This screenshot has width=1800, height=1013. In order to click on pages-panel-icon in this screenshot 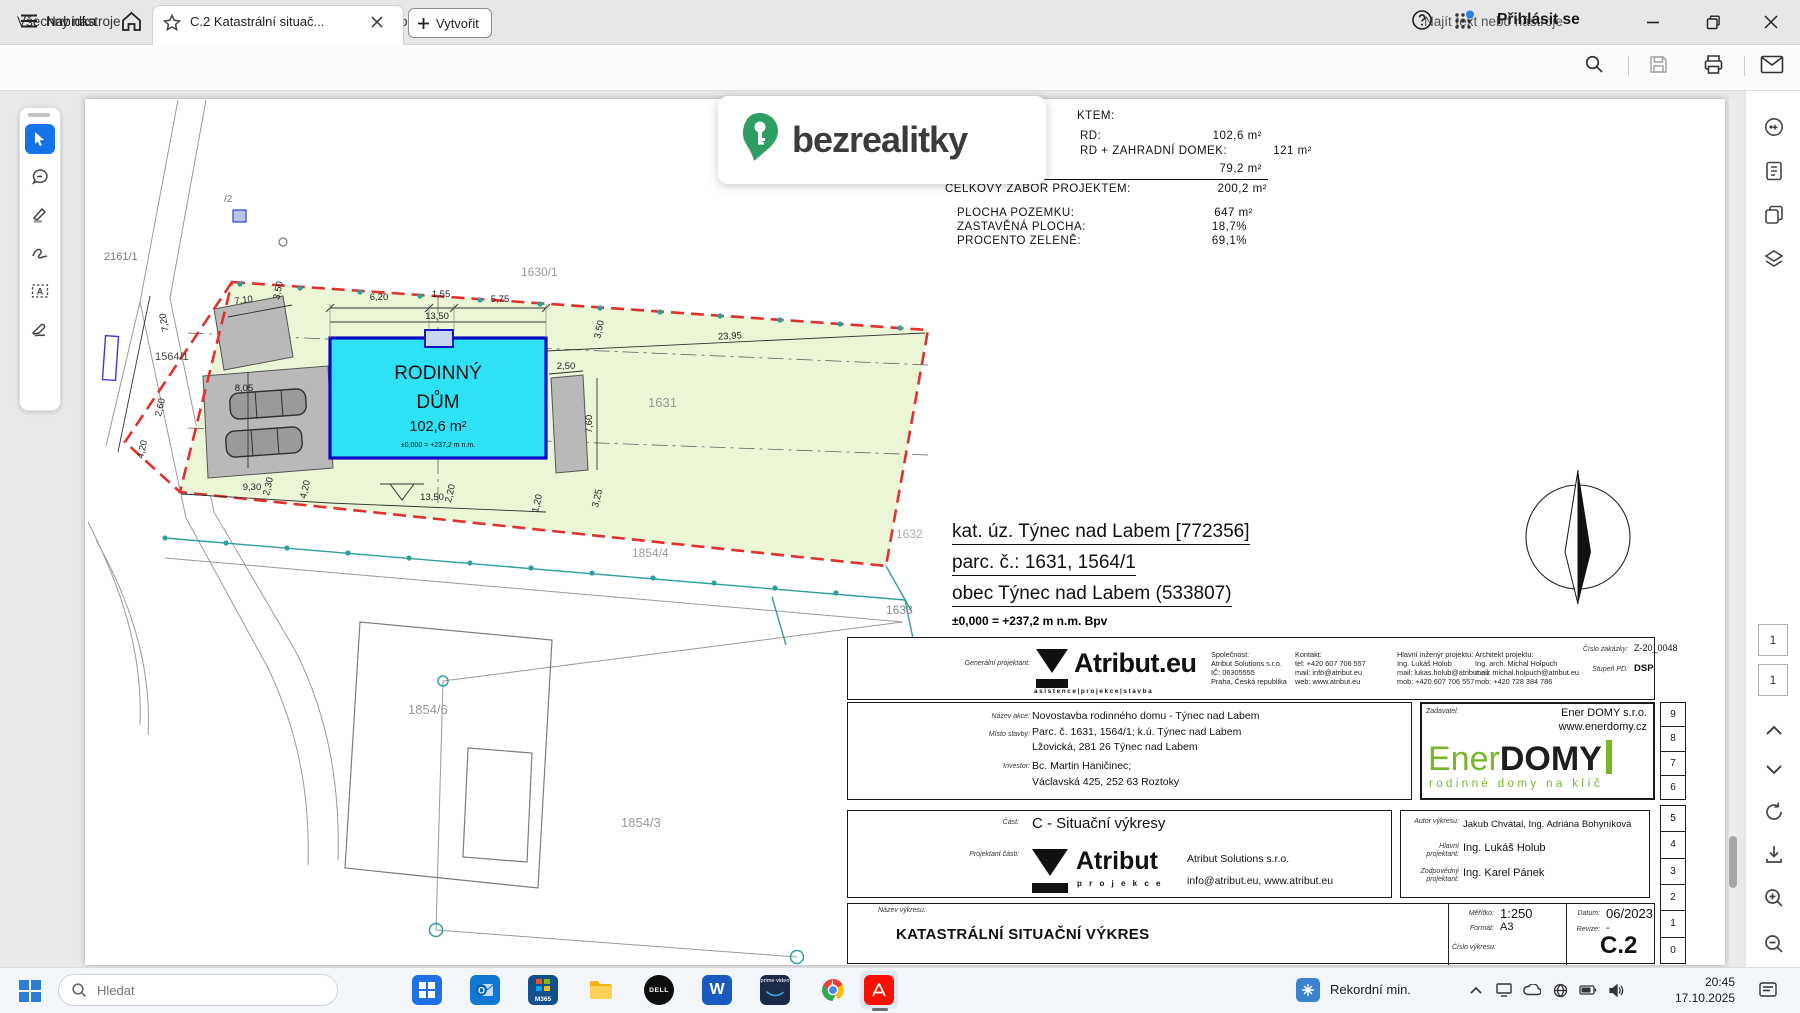, I will do `click(1774, 215)`.